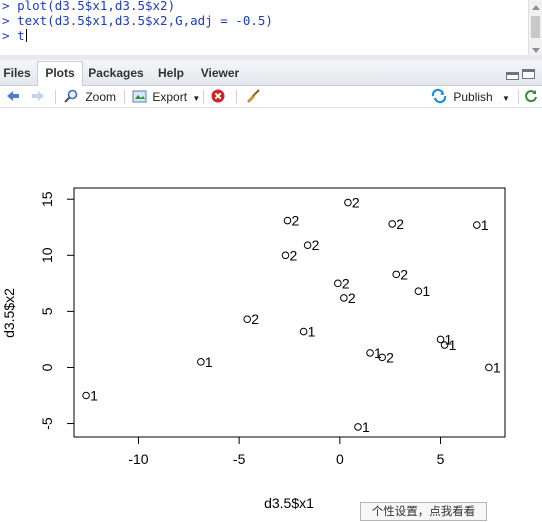 The width and height of the screenshot is (542, 522). What do you see at coordinates (14, 36) in the screenshot?
I see `console-input-line: > t` at bounding box center [14, 36].